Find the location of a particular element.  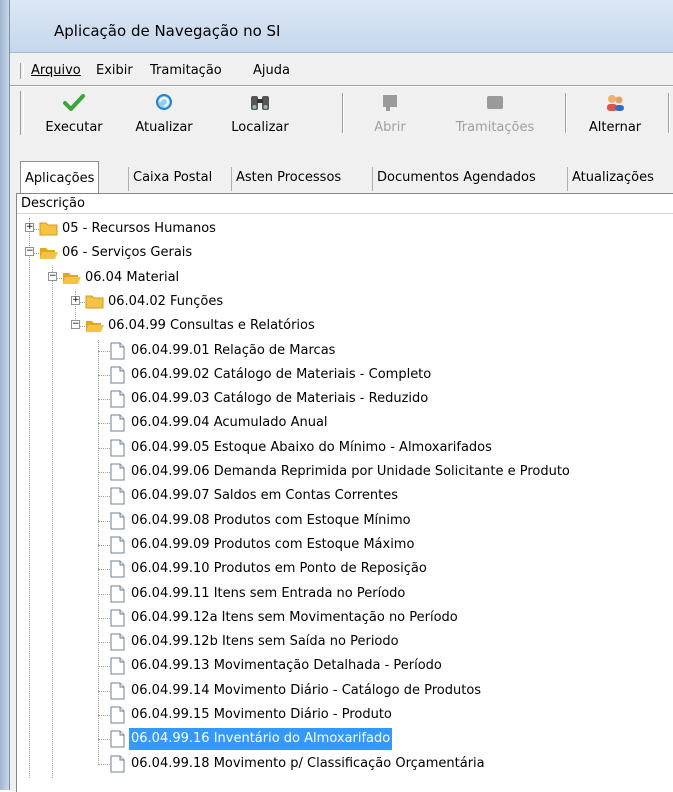

tree-item-report: 06.04.99.15 Movimento Diário - Produto is located at coordinates (345, 716).